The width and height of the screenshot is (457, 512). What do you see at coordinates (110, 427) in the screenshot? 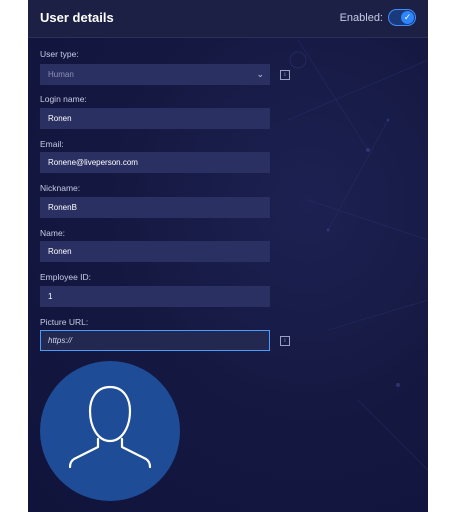
I see `user-silhouette-icon` at bounding box center [110, 427].